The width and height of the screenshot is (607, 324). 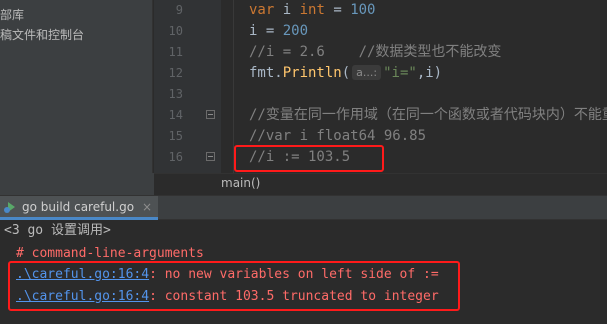 I want to click on annotation-box-code, so click(x=309, y=158).